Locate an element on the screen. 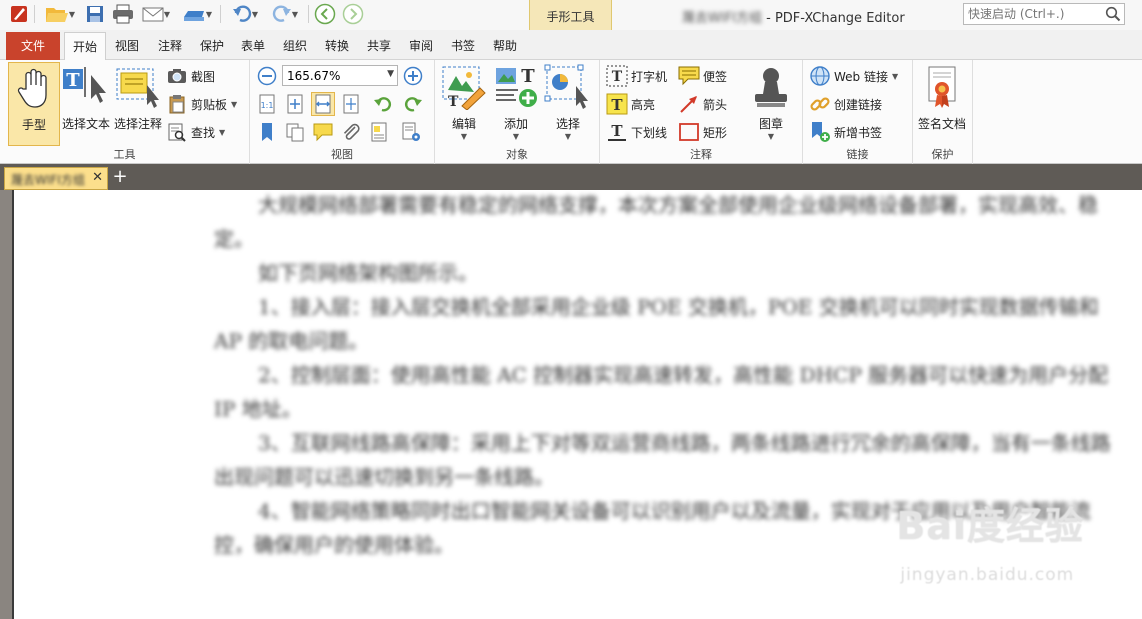  zoom-level-select: ▼ is located at coordinates (340, 75).